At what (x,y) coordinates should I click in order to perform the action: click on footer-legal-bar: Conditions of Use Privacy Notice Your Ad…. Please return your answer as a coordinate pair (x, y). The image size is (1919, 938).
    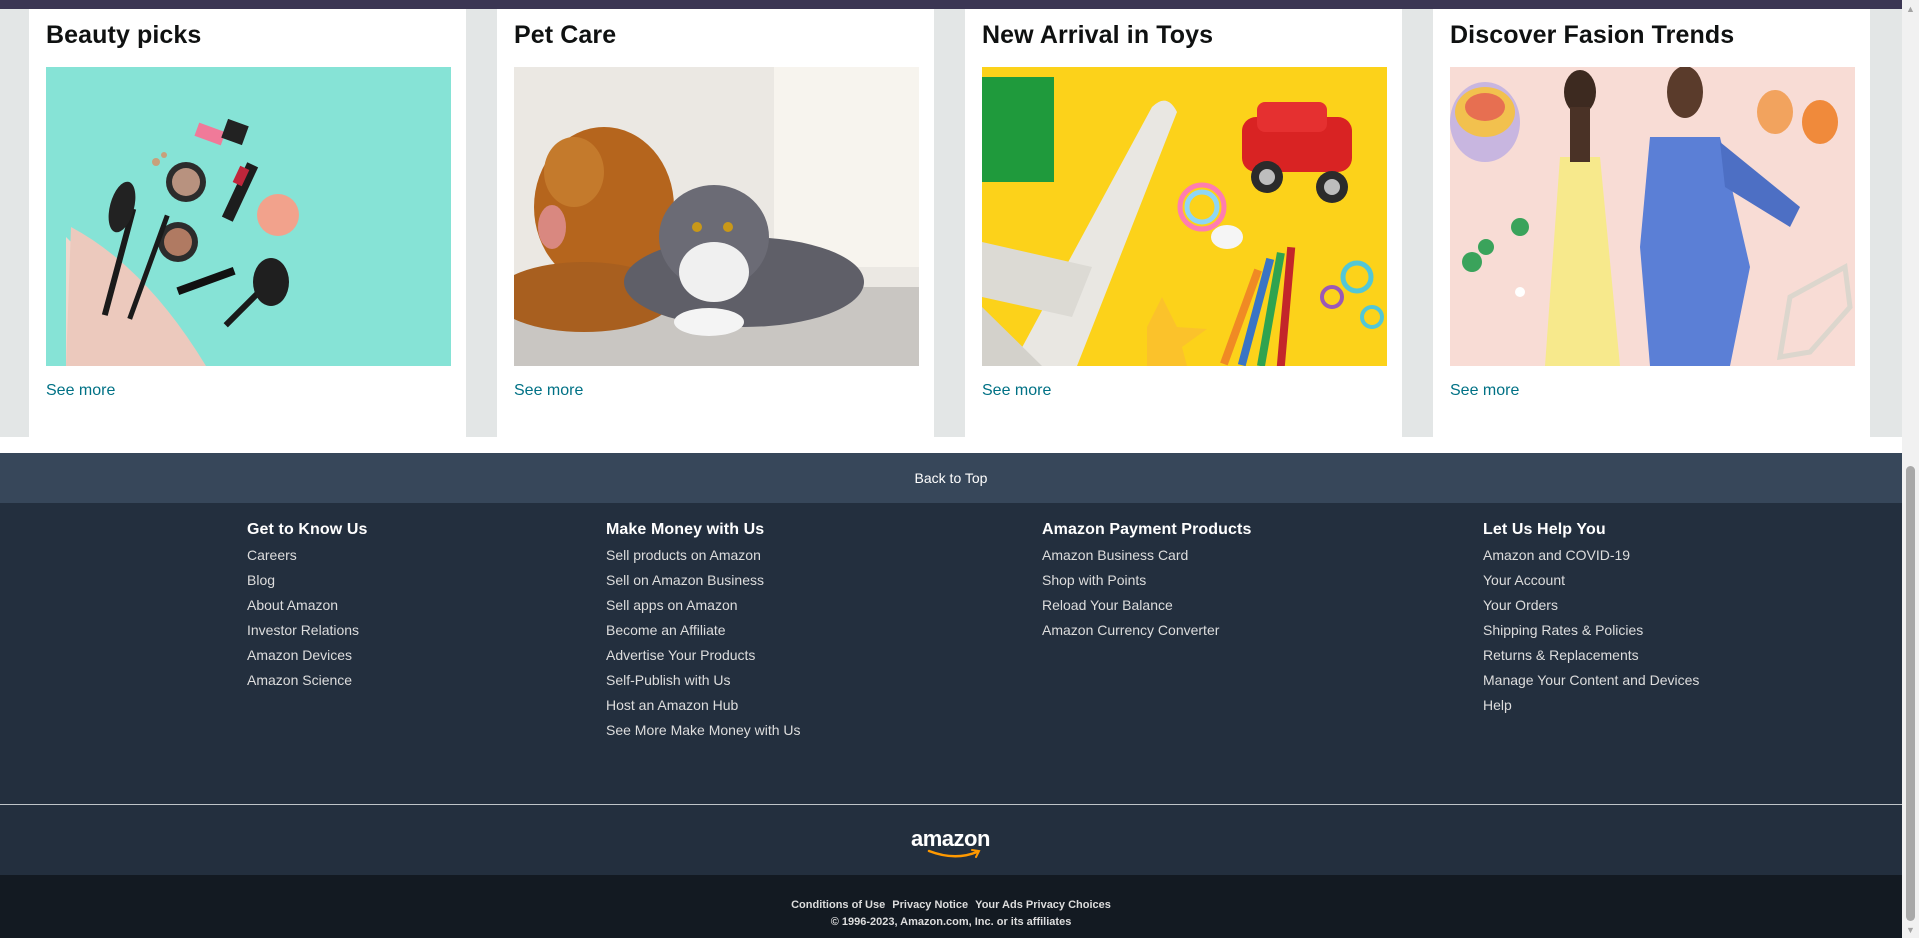
    Looking at the image, I should click on (951, 906).